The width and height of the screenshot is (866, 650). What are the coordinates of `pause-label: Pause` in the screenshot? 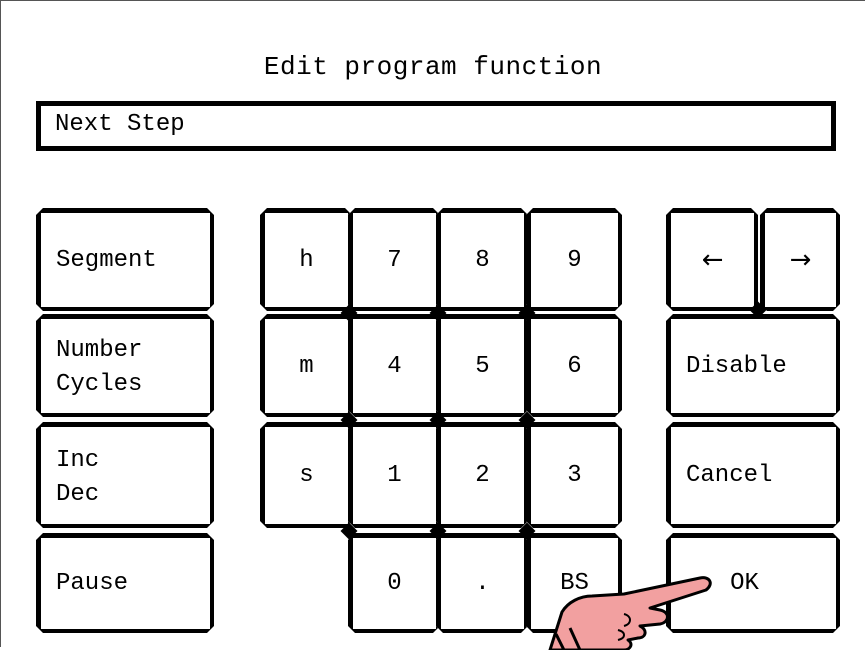 It's located at (92, 583).